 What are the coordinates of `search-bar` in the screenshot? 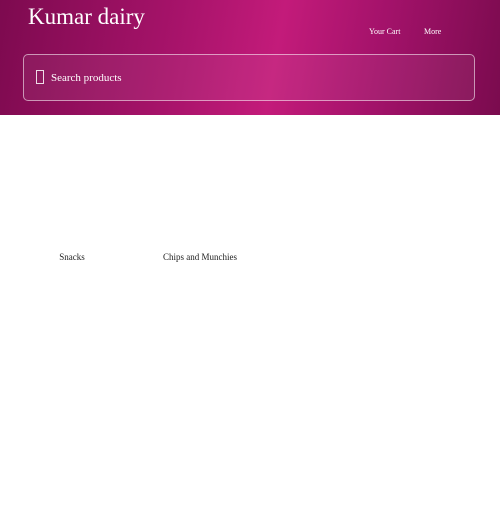 It's located at (249, 77).